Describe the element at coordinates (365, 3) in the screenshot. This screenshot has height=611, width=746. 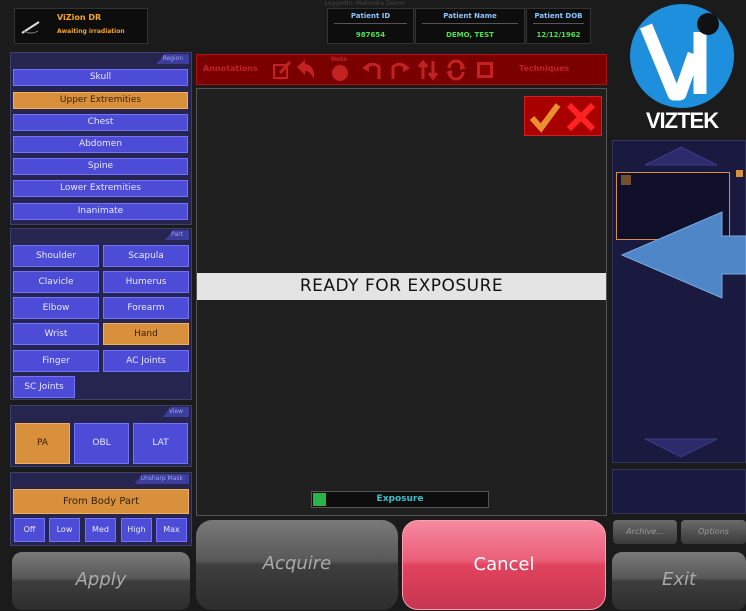
I see `logged-in-user: LoggedIn: Mahindra Devon` at that location.